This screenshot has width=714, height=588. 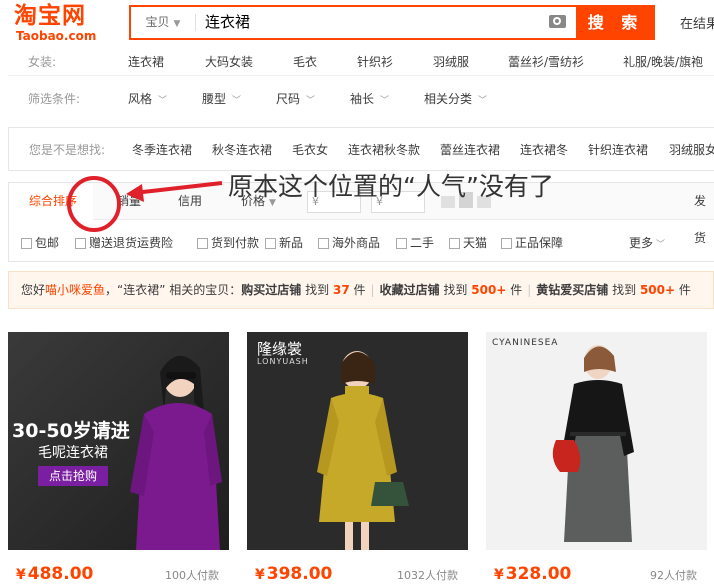 I want to click on product-price-value: 398.00, so click(x=299, y=574).